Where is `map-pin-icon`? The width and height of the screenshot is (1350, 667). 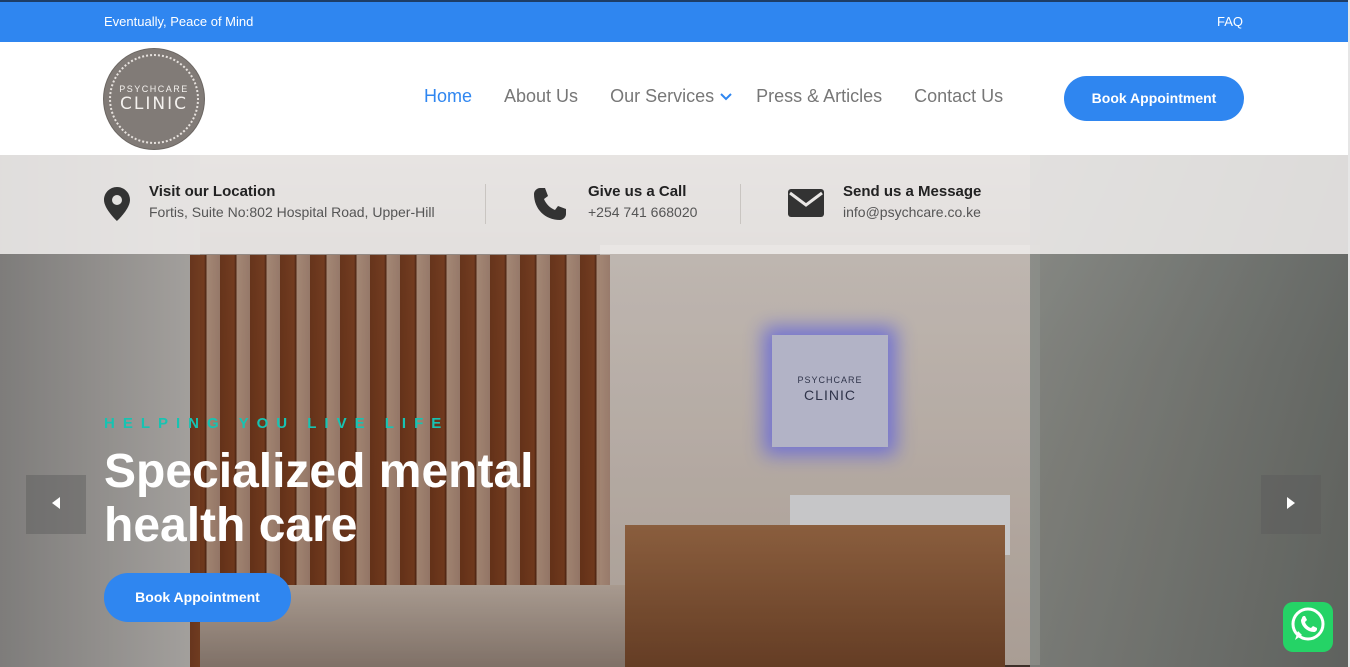
map-pin-icon is located at coordinates (117, 206).